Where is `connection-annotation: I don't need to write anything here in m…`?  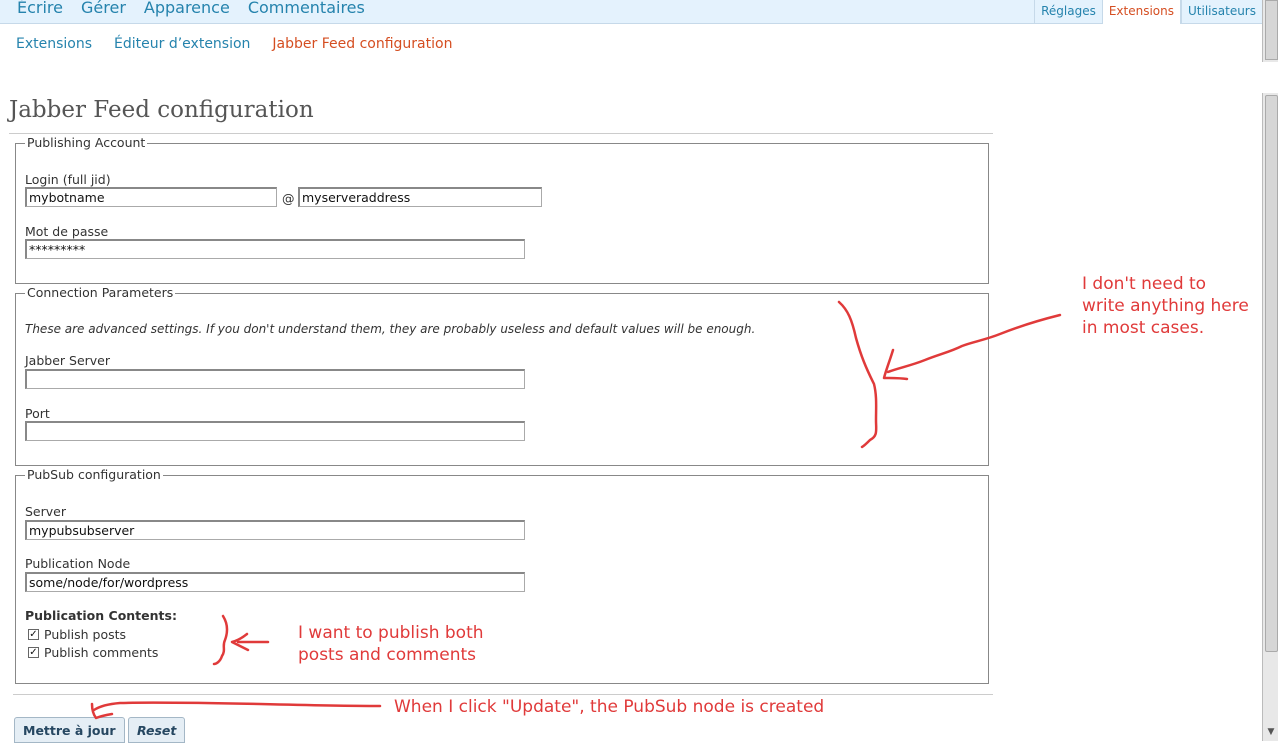
connection-annotation: I don't need to write anything here in m… is located at coordinates (1165, 306).